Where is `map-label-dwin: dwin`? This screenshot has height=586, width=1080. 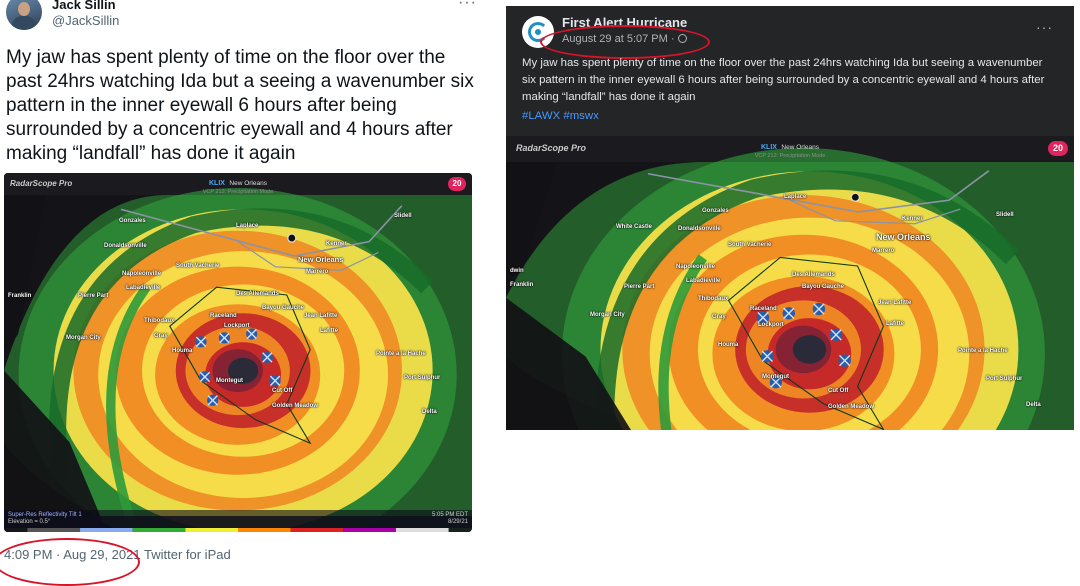
map-label-dwin: dwin is located at coordinates (517, 271).